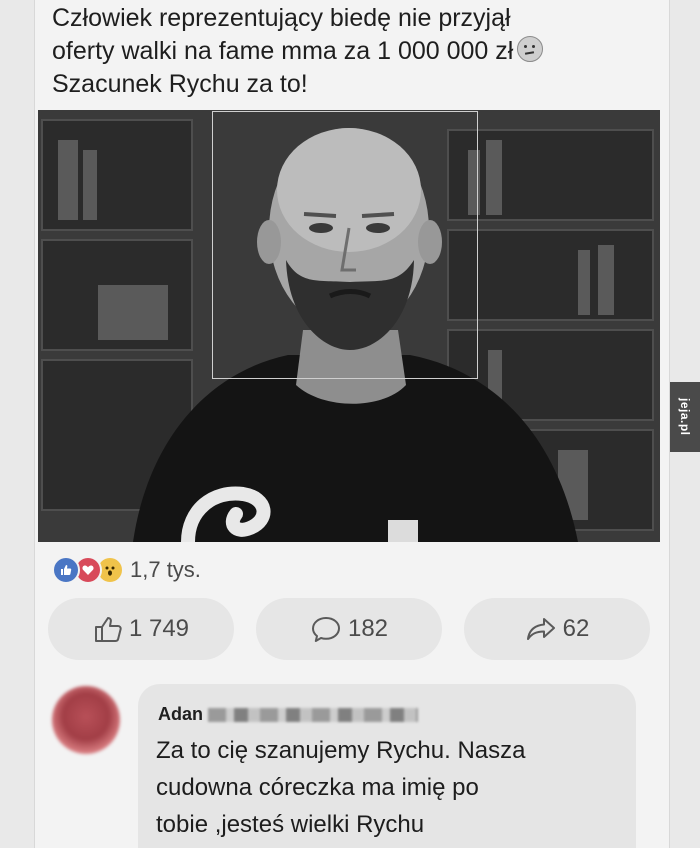  I want to click on like-button: 1 749, so click(141, 629).